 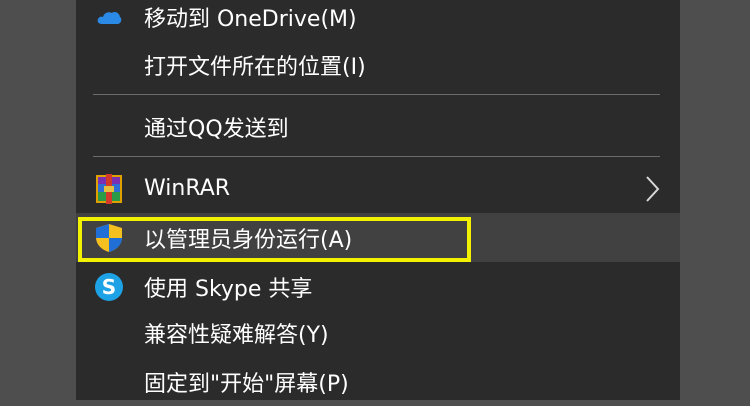 What do you see at coordinates (248, 240) in the screenshot?
I see `menu-item-label: 以管理员身份运行(A)` at bounding box center [248, 240].